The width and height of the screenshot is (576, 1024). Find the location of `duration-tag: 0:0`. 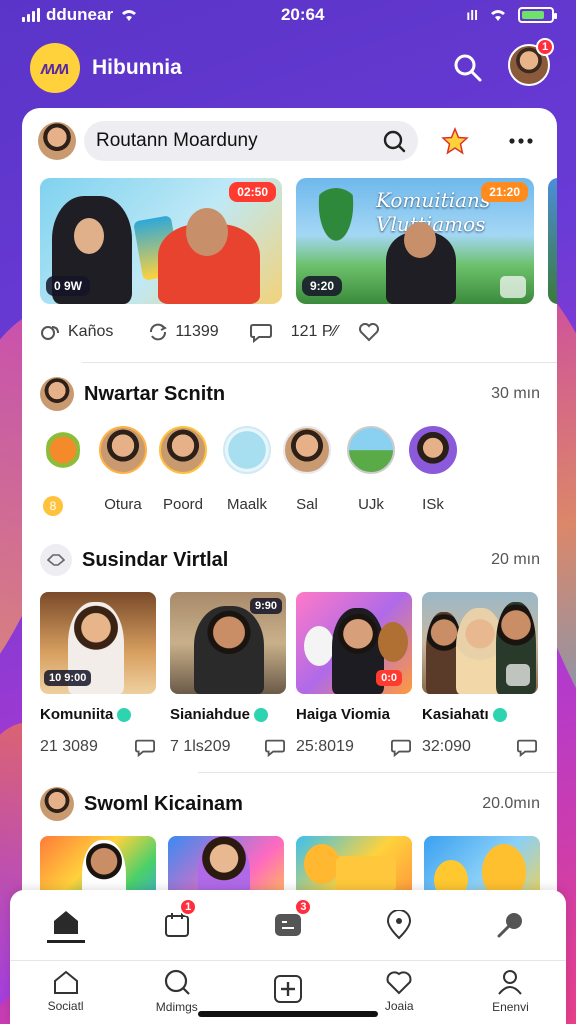

duration-tag: 0:0 is located at coordinates (389, 678).